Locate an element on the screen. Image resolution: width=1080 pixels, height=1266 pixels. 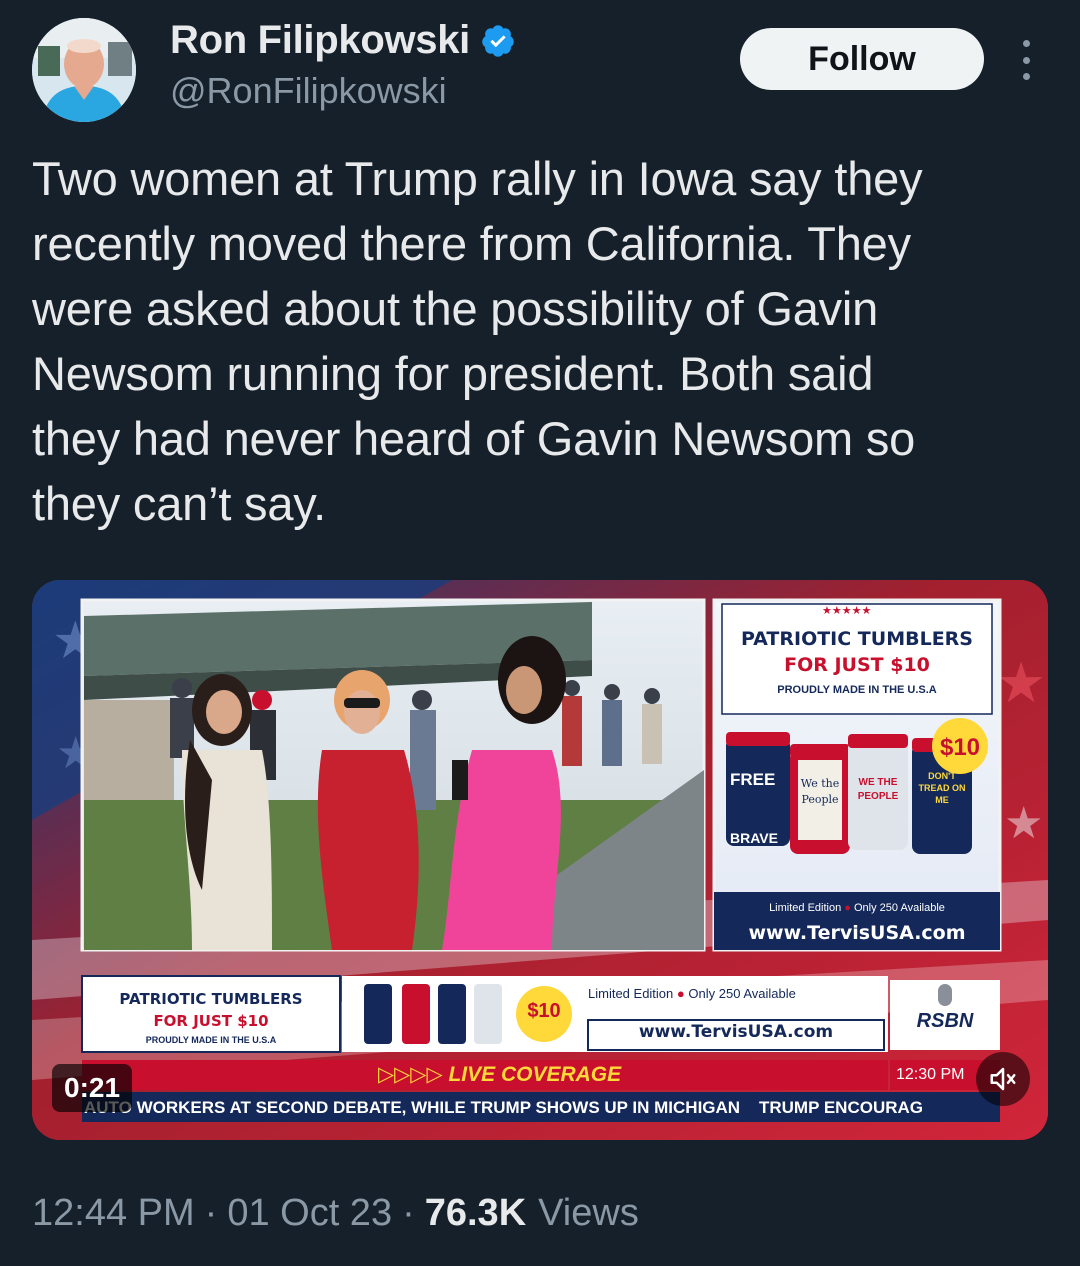
muted-speaker-icon is located at coordinates (1003, 1079).